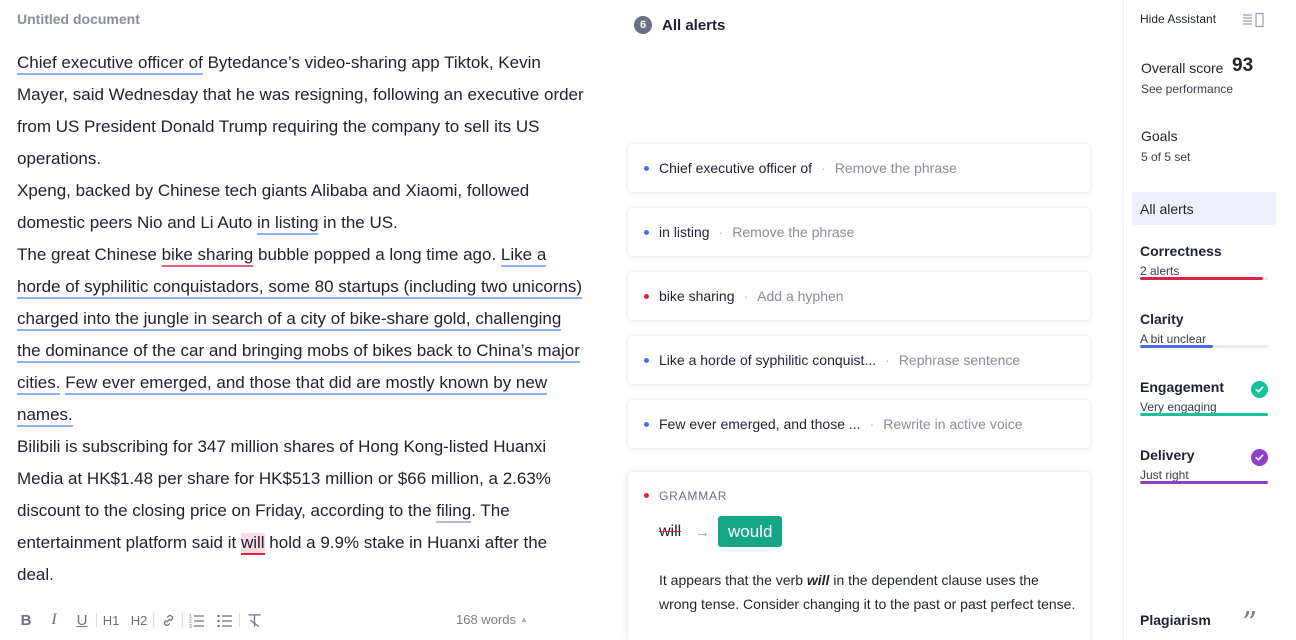 This screenshot has width=1296, height=640. What do you see at coordinates (1173, 339) in the screenshot?
I see `category-status: A bit unclear` at bounding box center [1173, 339].